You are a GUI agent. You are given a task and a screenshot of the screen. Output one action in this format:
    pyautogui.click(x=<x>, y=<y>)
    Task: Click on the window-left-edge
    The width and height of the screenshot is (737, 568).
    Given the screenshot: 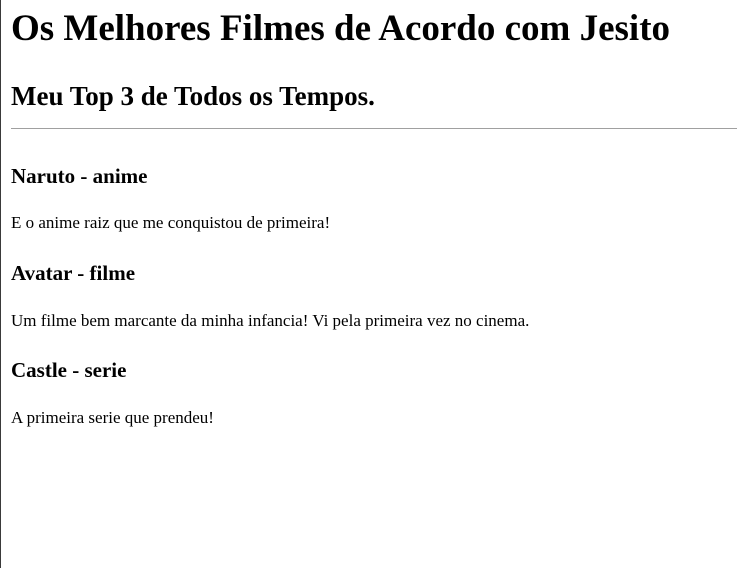 What is the action you would take?
    pyautogui.click(x=0, y=284)
    